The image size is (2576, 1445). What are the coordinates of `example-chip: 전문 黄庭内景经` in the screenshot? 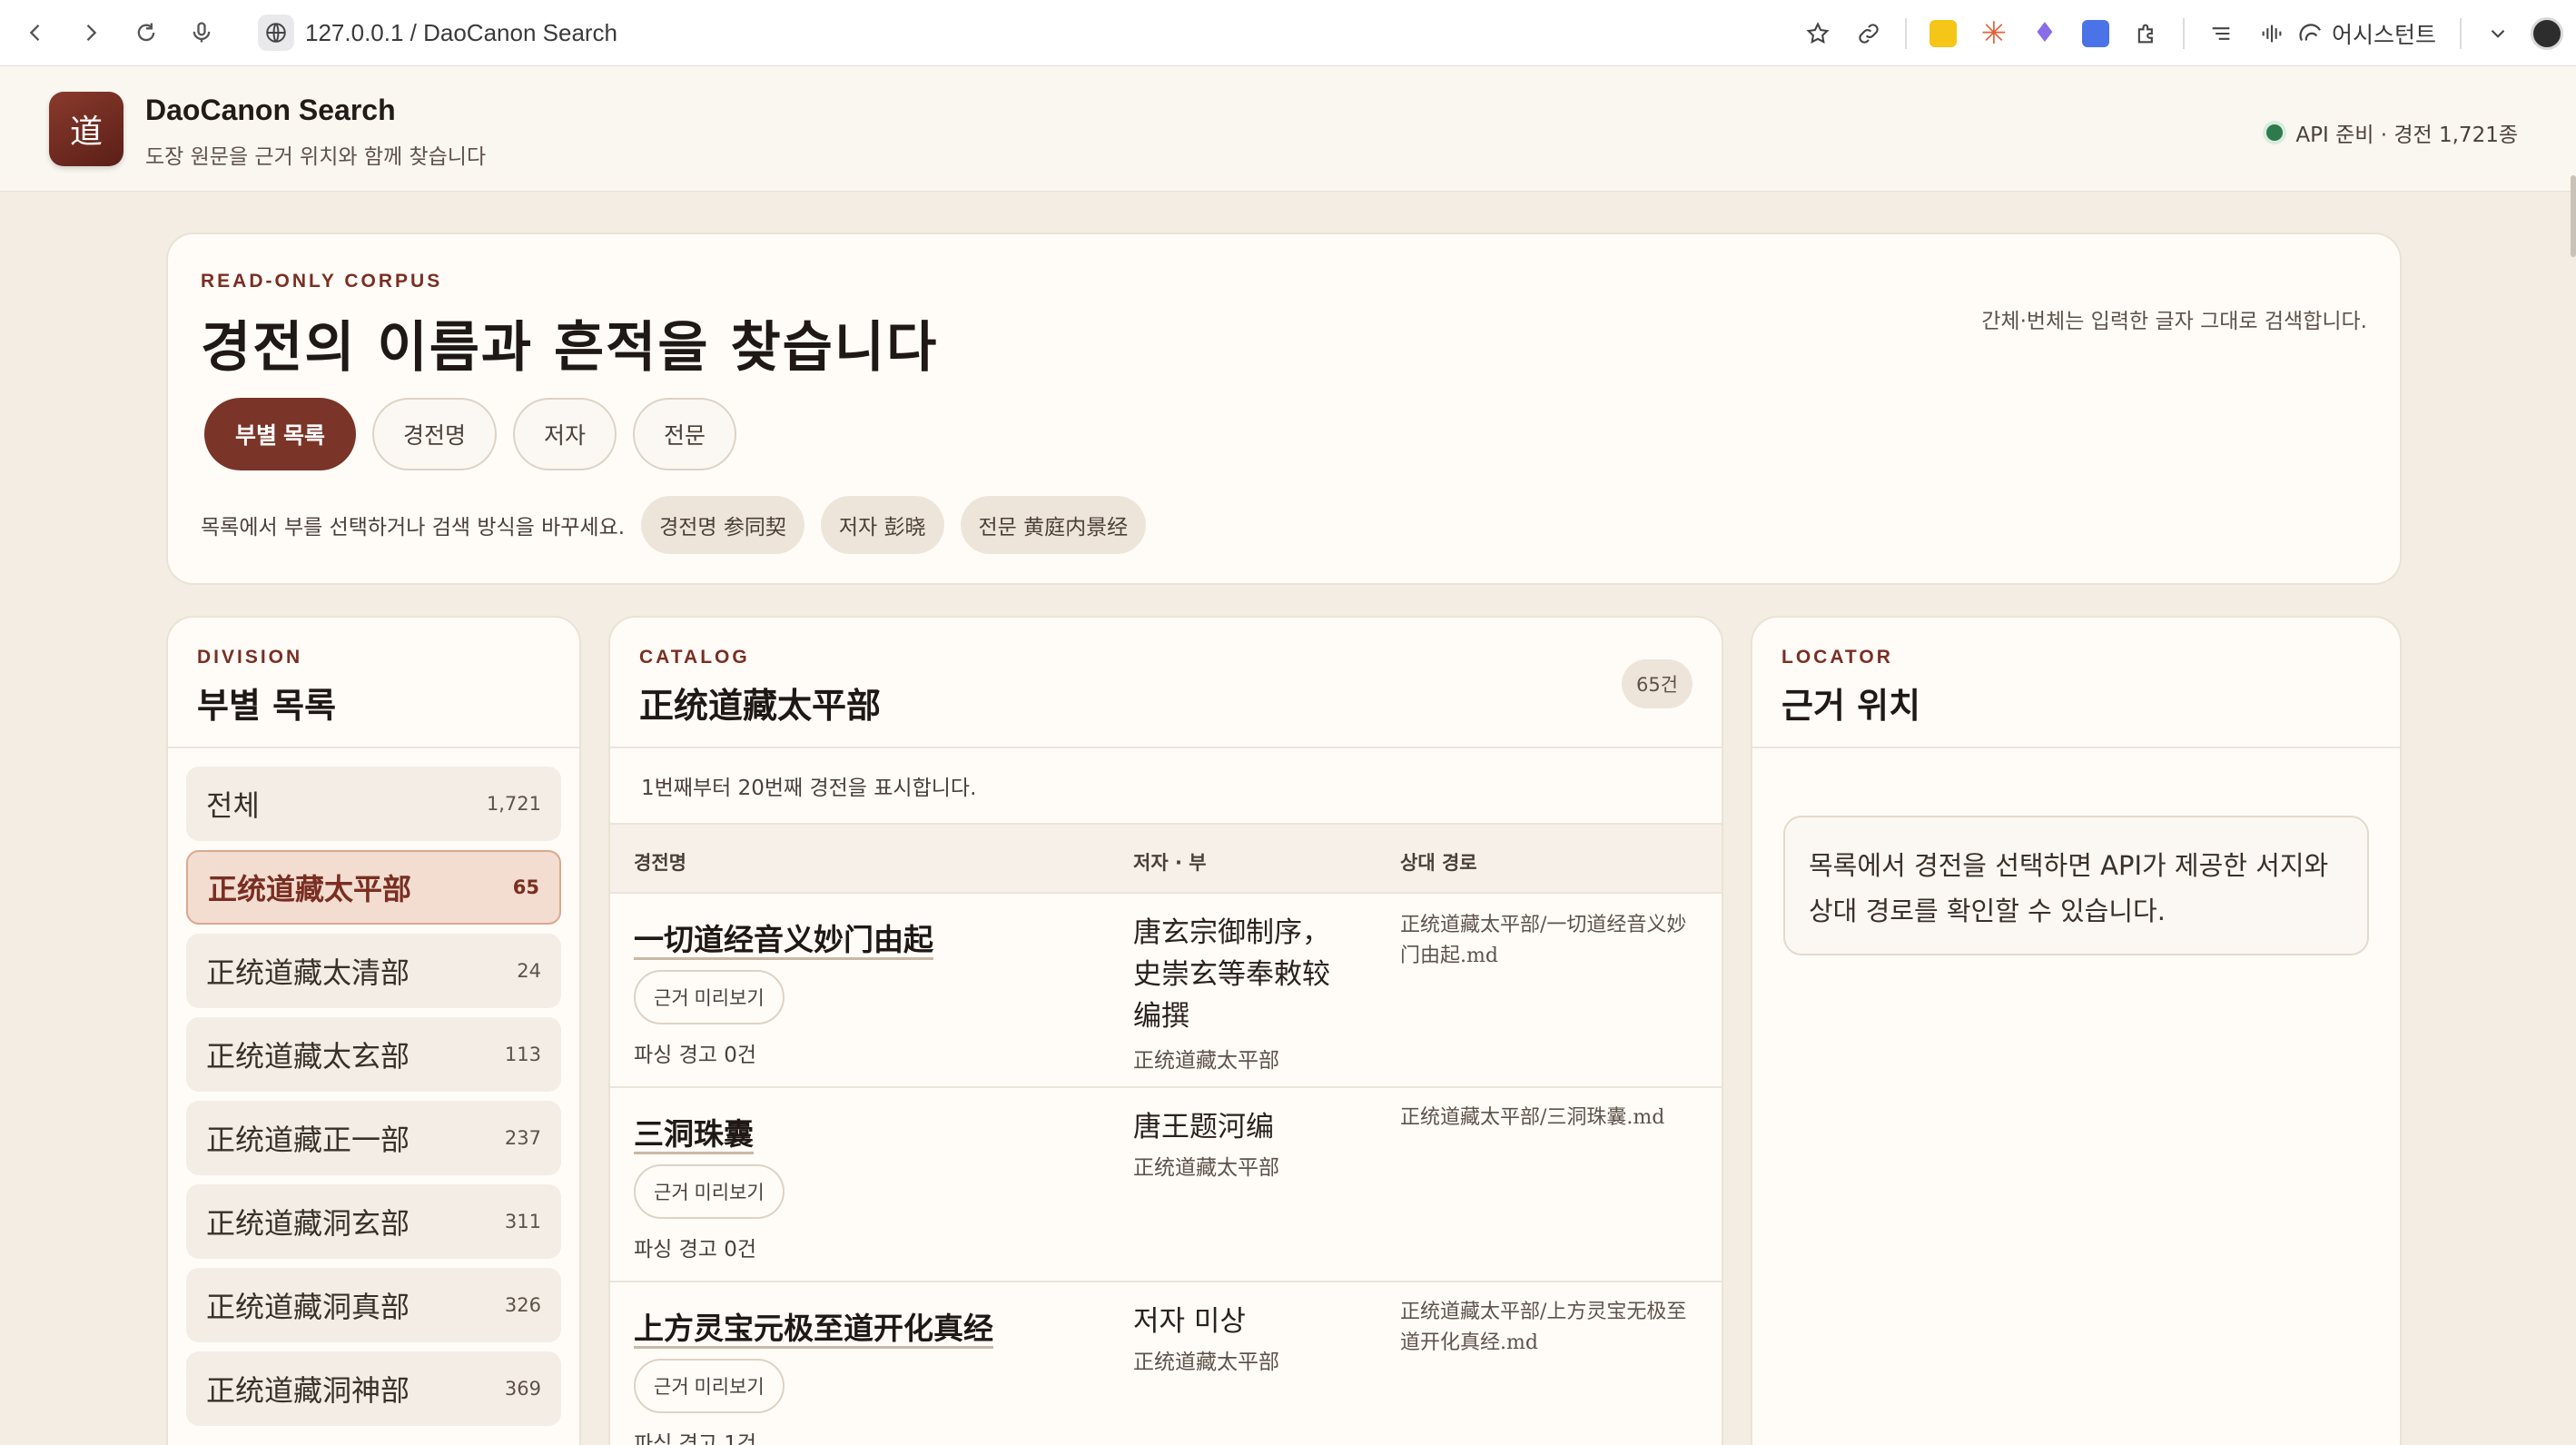 It's located at (1053, 525).